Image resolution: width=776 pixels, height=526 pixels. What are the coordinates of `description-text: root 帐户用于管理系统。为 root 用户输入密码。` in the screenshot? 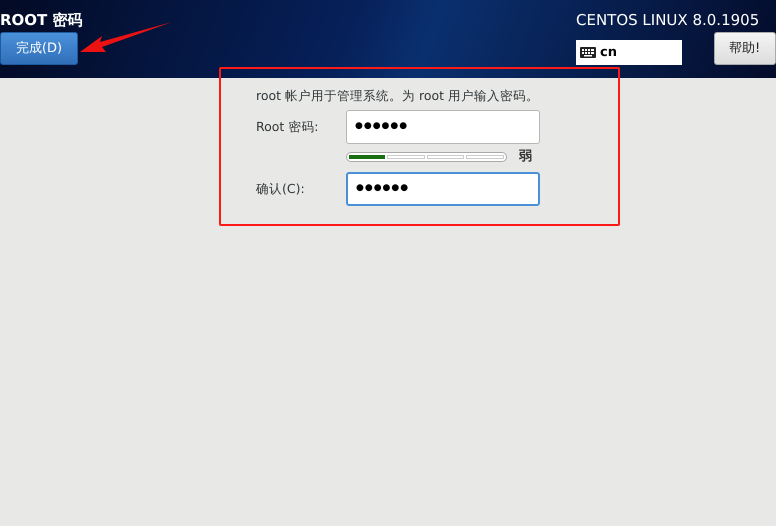 It's located at (398, 96).